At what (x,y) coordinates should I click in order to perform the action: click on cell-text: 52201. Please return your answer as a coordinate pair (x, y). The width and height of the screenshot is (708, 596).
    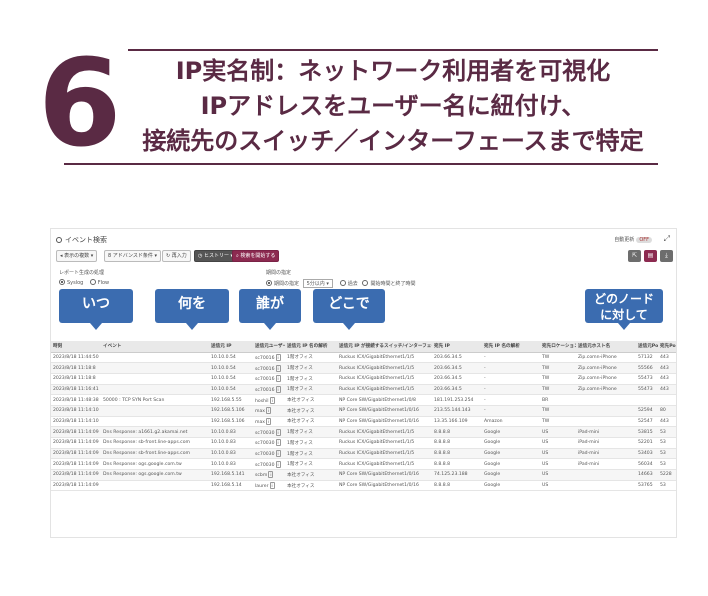
    Looking at the image, I should click on (645, 443).